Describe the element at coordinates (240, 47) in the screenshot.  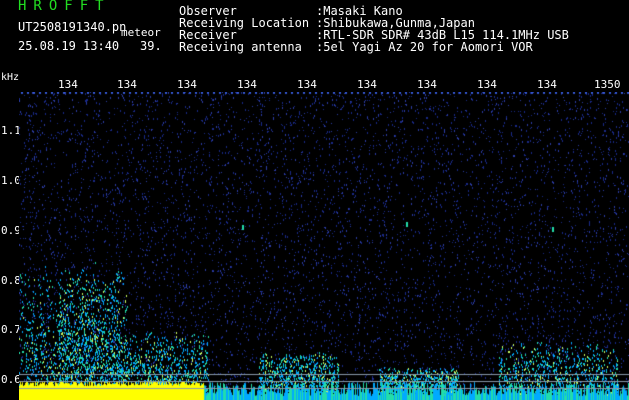
I see `antenna-label: Receiving antenna` at that location.